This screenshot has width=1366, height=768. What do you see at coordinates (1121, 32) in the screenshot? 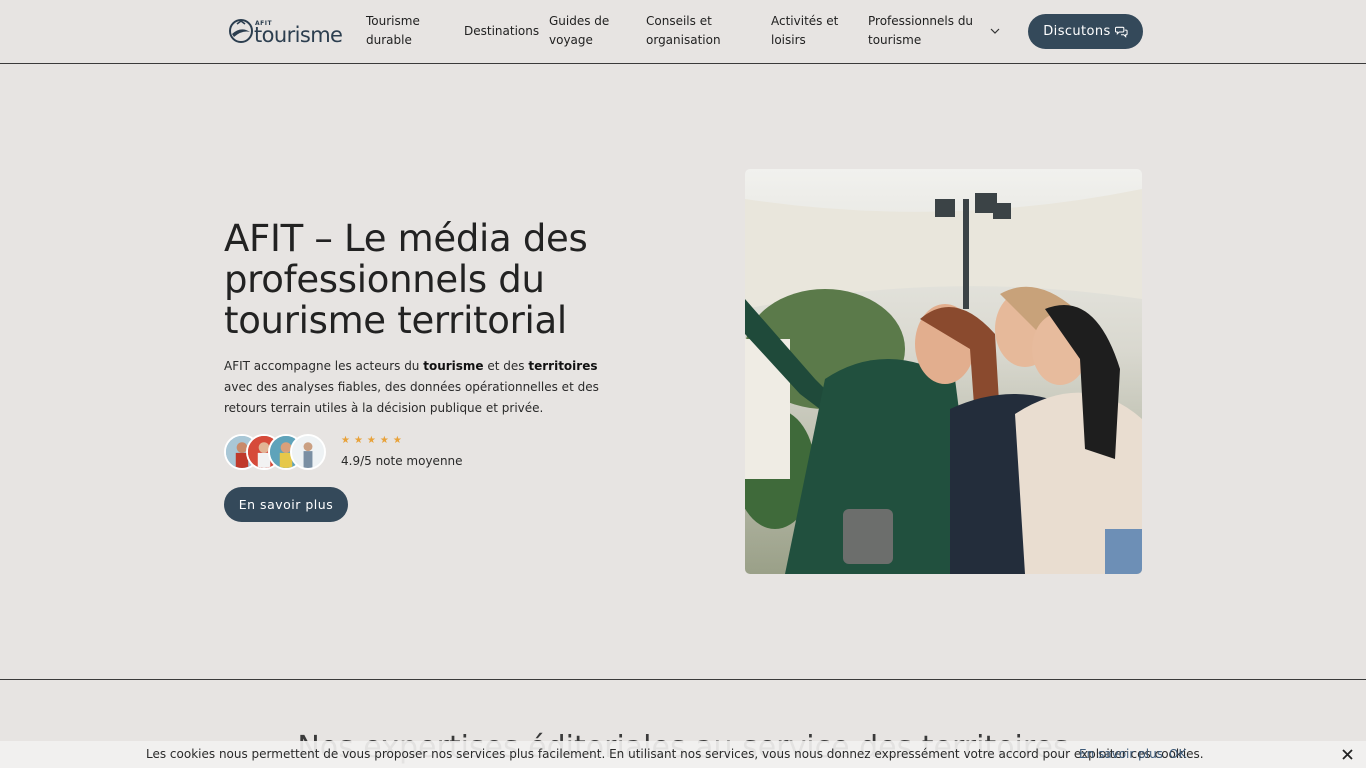
I see `chat-icon` at bounding box center [1121, 32].